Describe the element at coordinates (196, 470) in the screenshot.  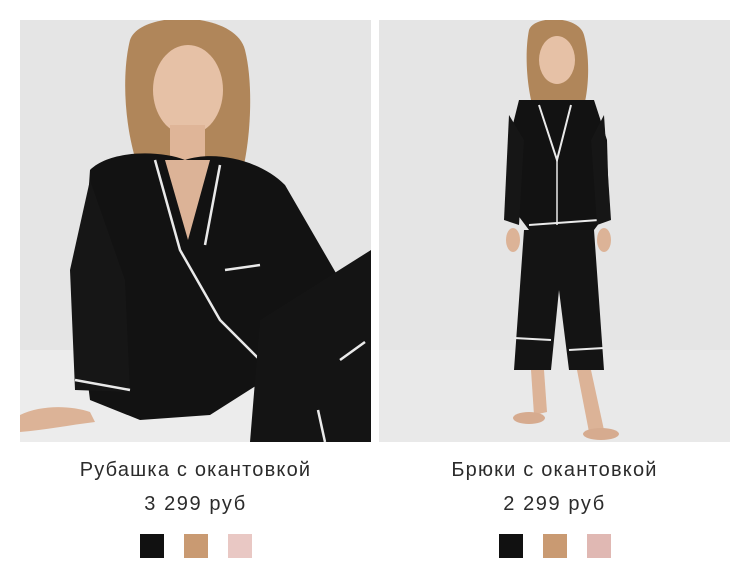
I see `product-name: Рубашка с окантовкой` at that location.